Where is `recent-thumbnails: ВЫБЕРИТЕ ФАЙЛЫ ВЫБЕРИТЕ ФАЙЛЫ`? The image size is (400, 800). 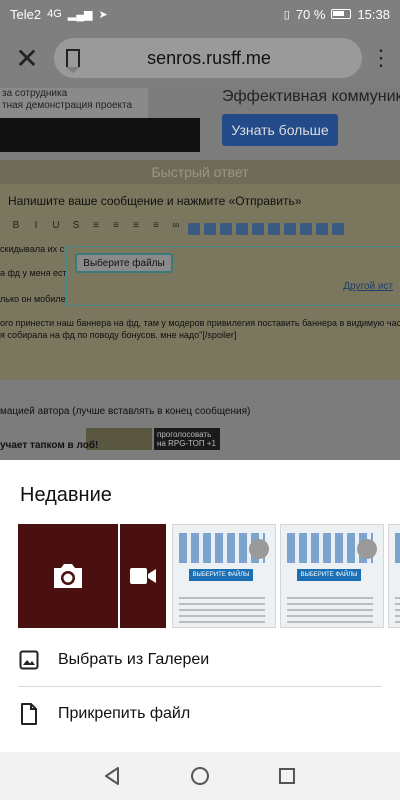 recent-thumbnails: ВЫБЕРИТЕ ФАЙЛЫ ВЫБЕРИТЕ ФАЙЛЫ is located at coordinates (209, 576).